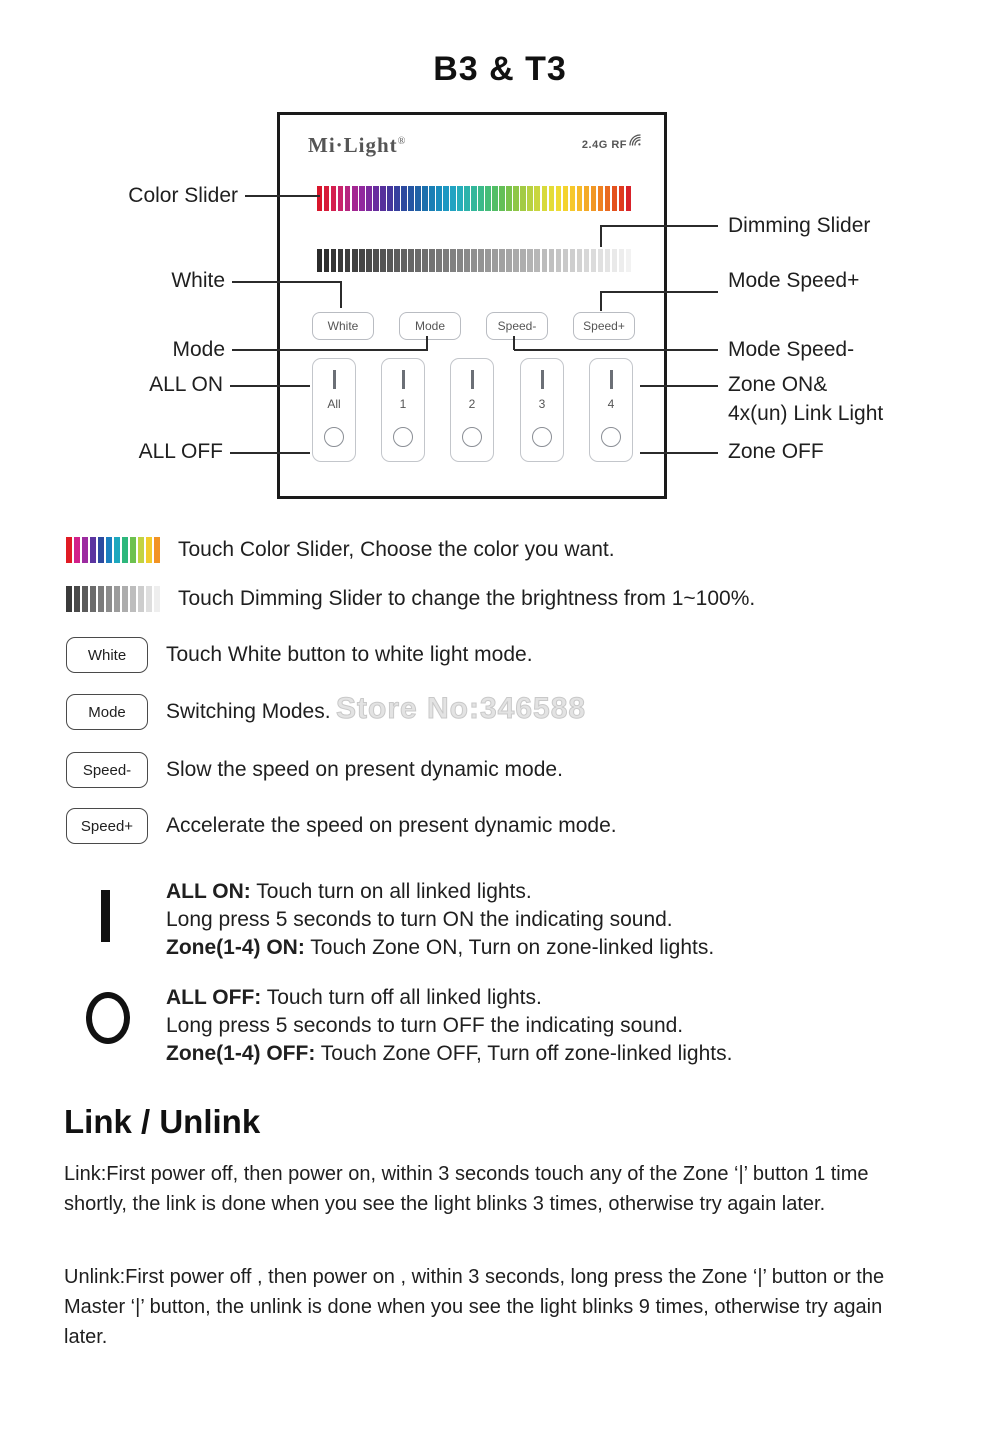  Describe the element at coordinates (542, 410) in the screenshot. I see `zone-key-3: 3` at that location.